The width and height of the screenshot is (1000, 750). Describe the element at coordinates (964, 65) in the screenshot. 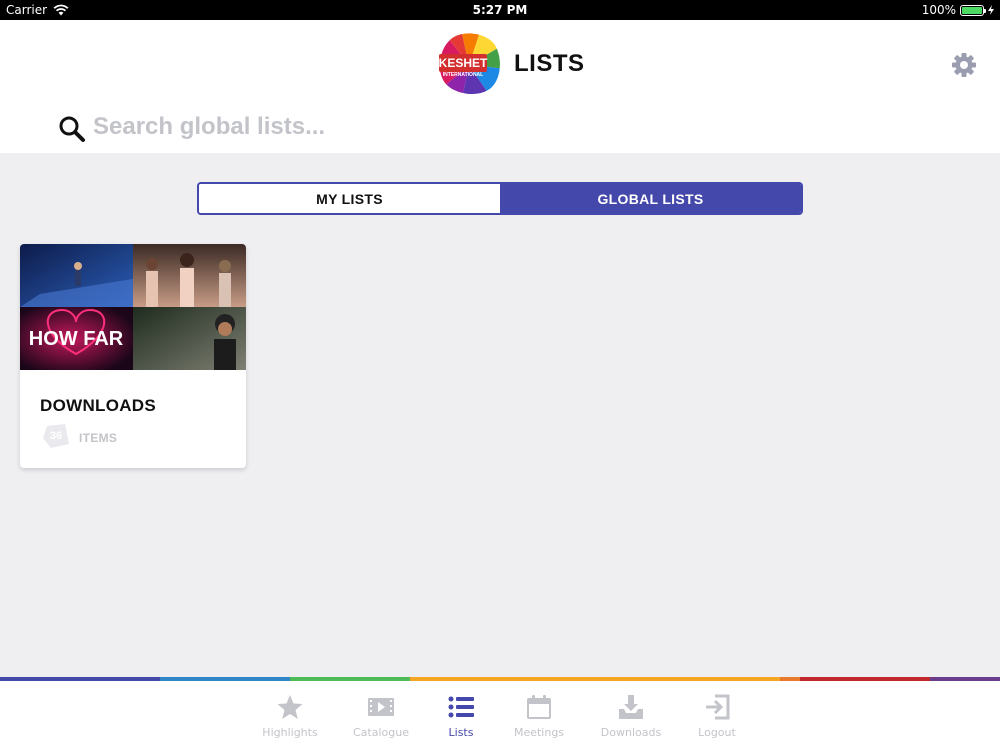

I see `gear-icon` at that location.